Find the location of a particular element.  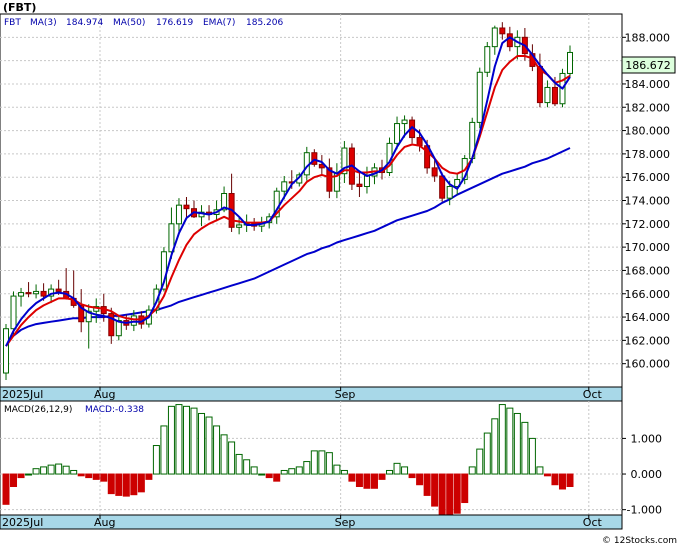

price-tick-label: 182.000 is located at coordinates (648, 107).